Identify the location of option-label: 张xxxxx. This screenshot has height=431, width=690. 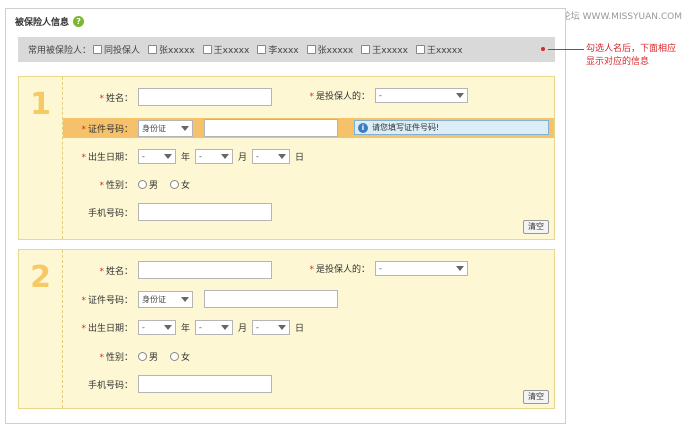
(335, 51).